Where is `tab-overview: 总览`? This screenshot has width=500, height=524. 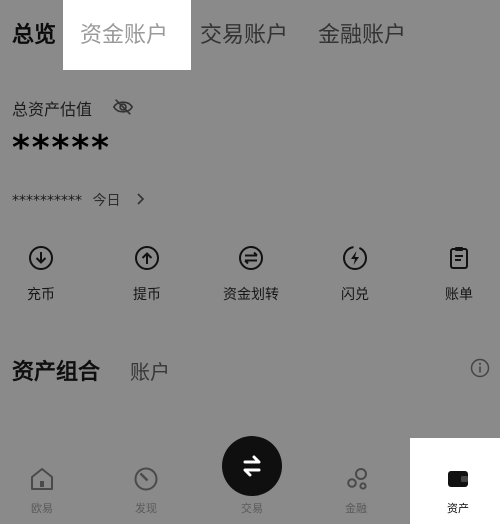 tab-overview: 总览 is located at coordinates (34, 36).